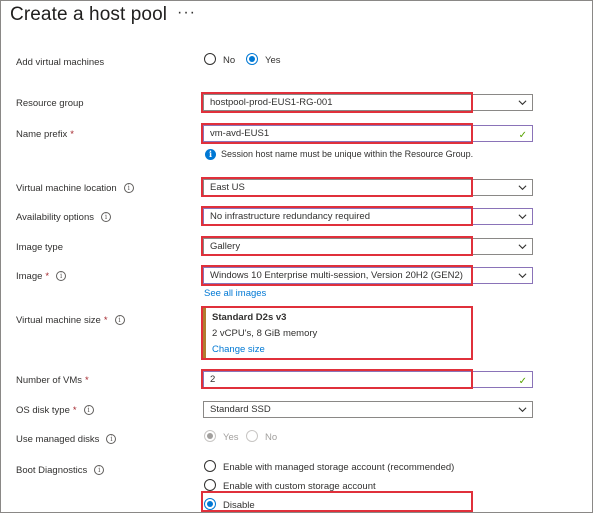 The width and height of the screenshot is (593, 513). Describe the element at coordinates (63, 217) in the screenshot. I see `availability-label: Availability options i` at that location.